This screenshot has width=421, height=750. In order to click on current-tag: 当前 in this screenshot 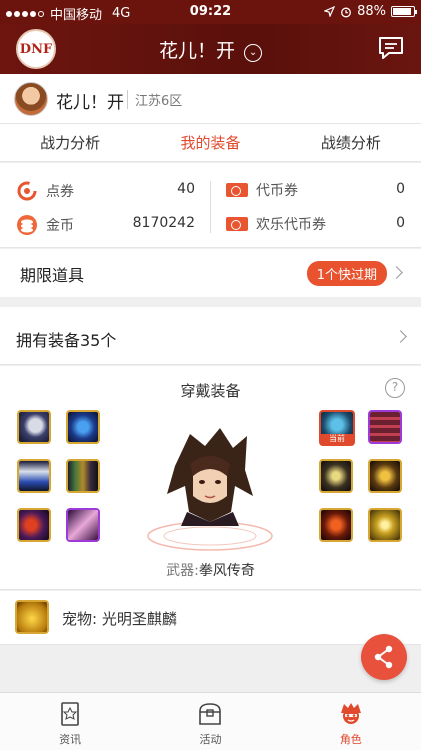, I will do `click(337, 439)`.